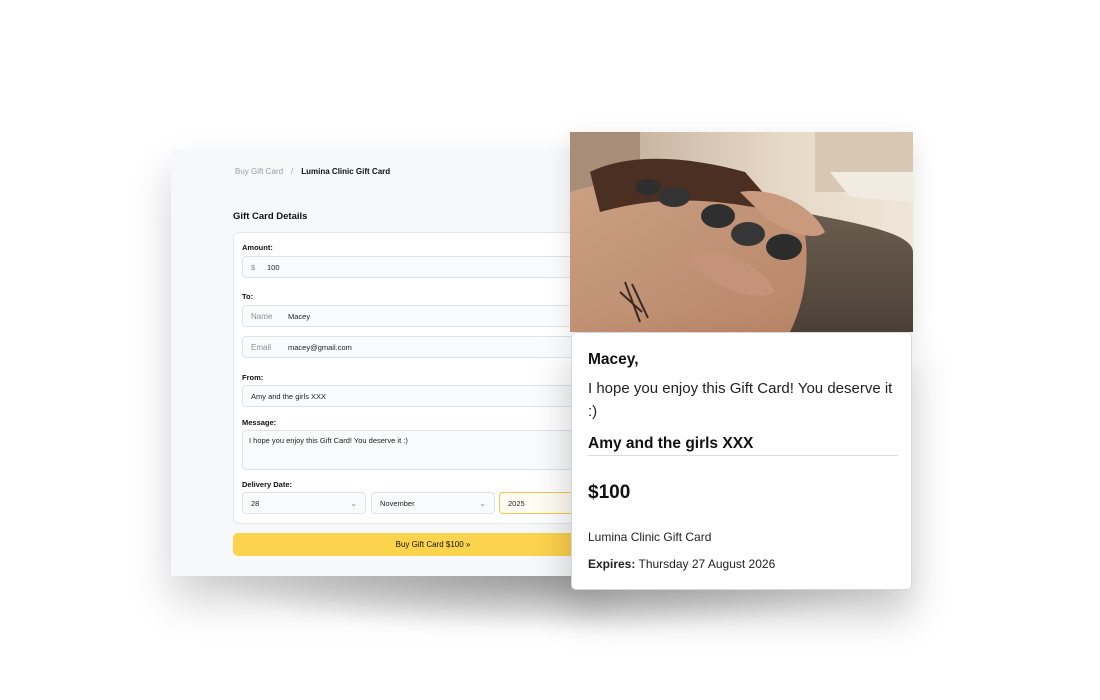 The image size is (1100, 700). What do you see at coordinates (516, 503) in the screenshot?
I see `delivery-year-value: 2025` at bounding box center [516, 503].